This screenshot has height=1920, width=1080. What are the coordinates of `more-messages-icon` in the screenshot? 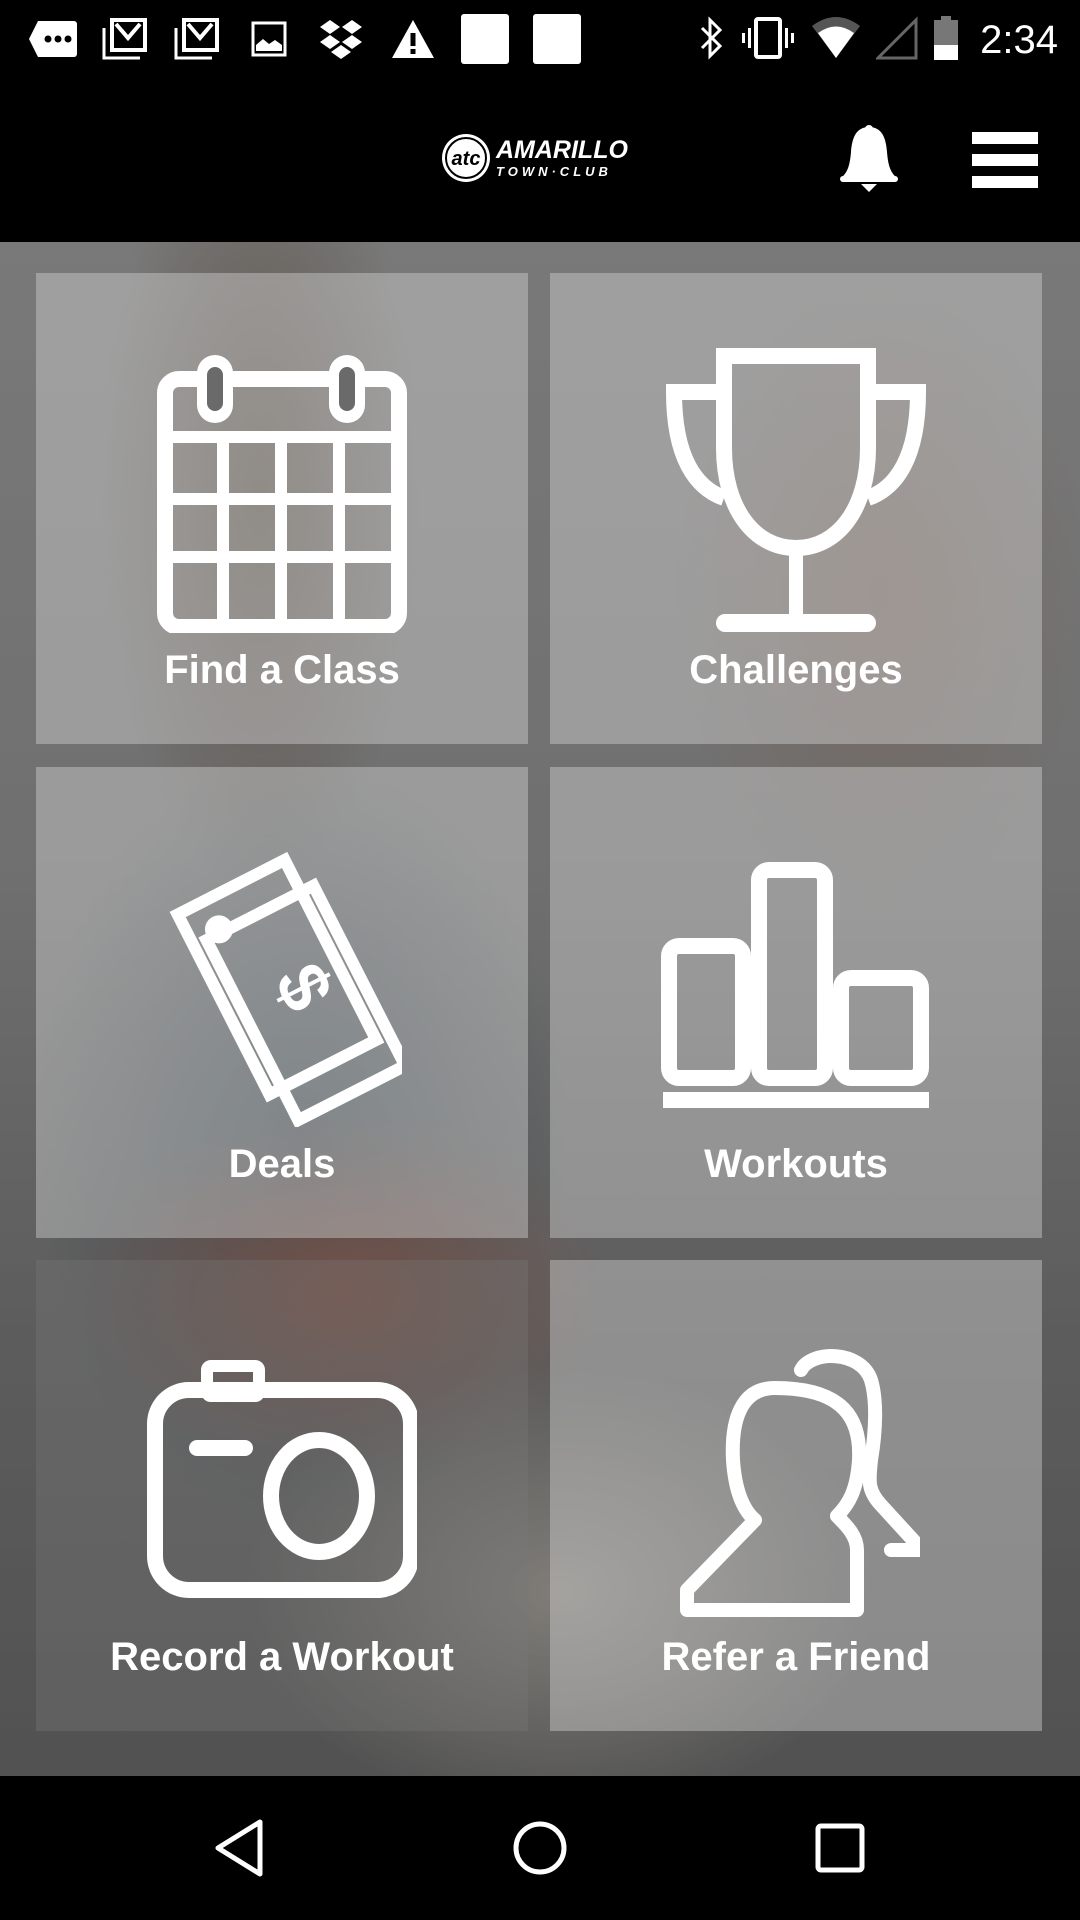 It's located at (53, 39).